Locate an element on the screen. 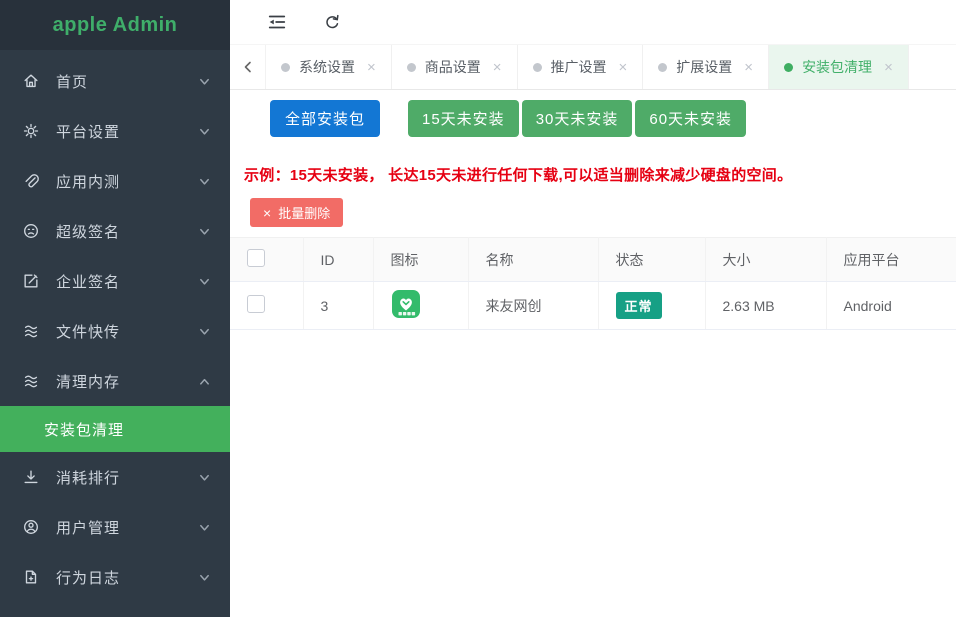 This screenshot has width=956, height=617. tab-bar: 系统设置 × 商品设置 × 推广设置 × 扩展设置 × 安装包清理 × is located at coordinates (593, 67).